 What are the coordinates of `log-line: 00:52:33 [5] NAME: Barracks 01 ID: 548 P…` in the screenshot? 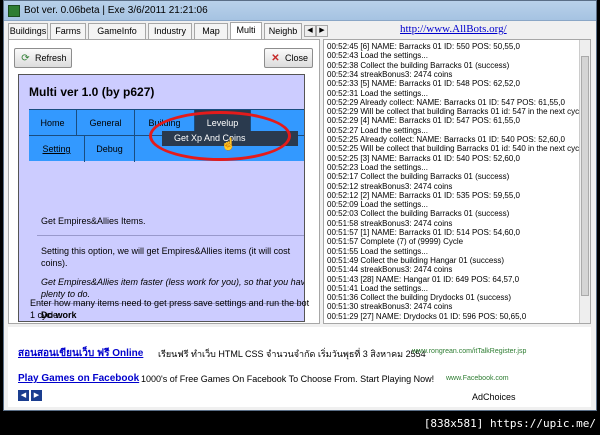 It's located at (423, 84).